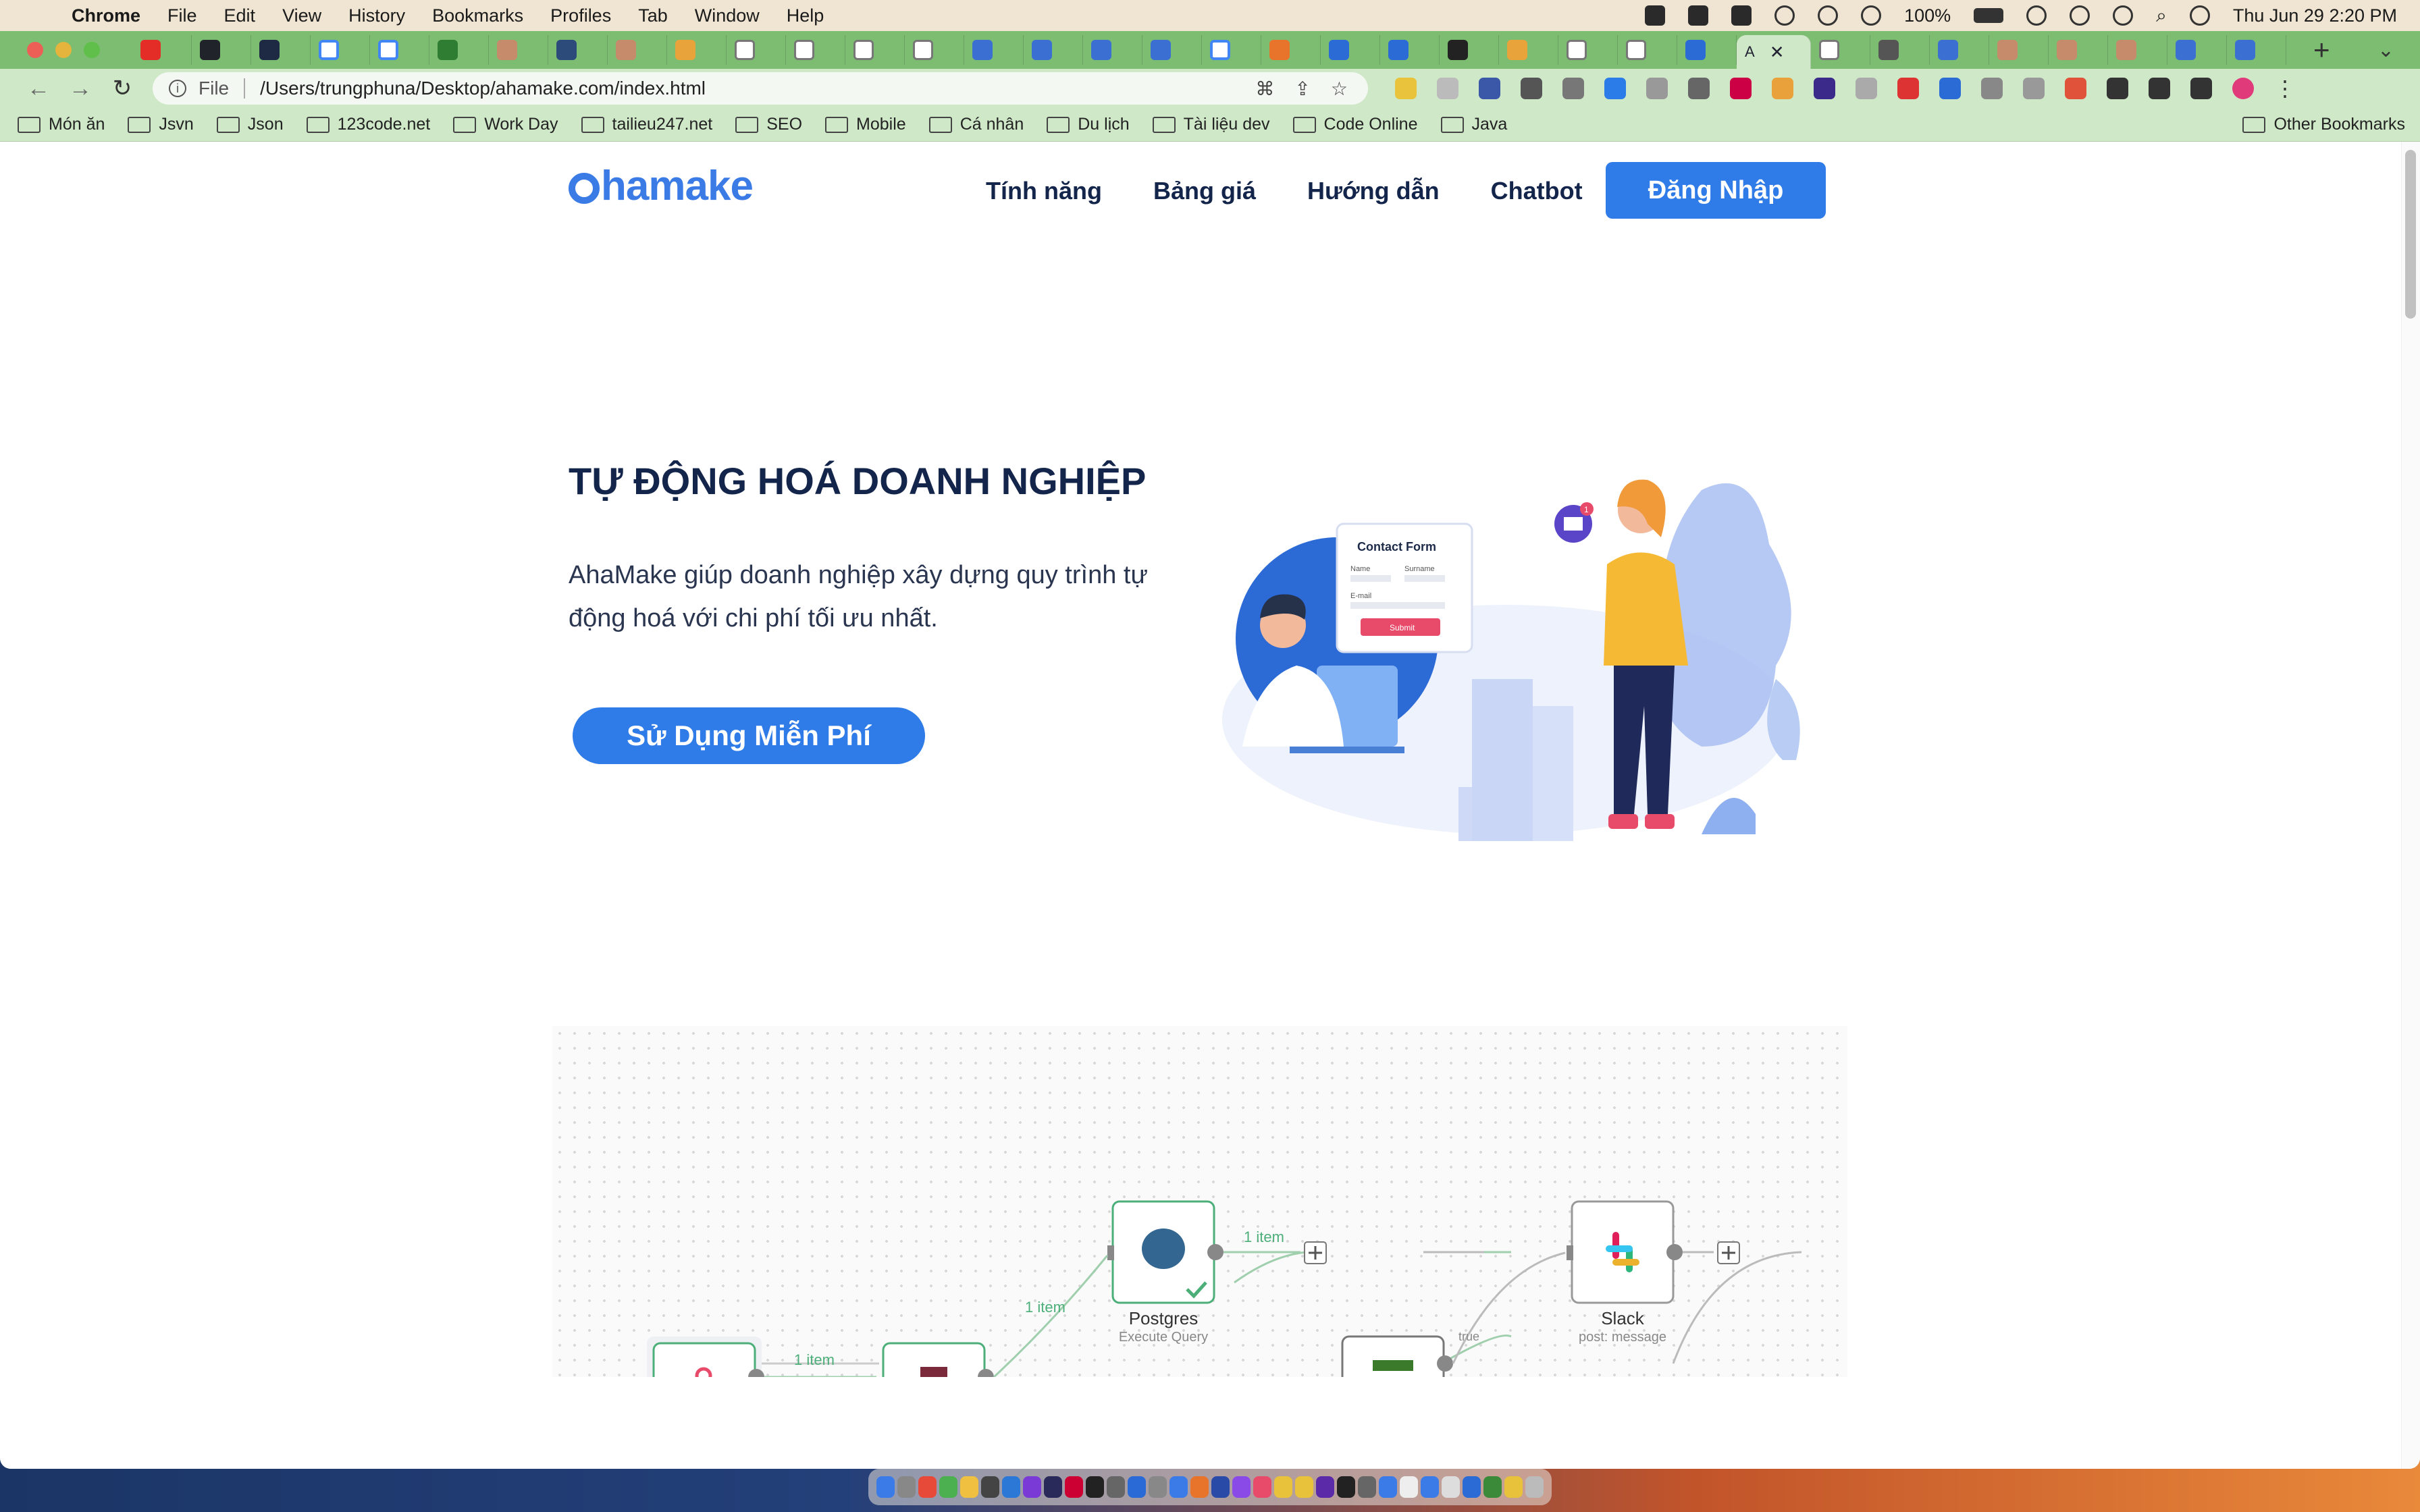  Describe the element at coordinates (1537, 191) in the screenshot. I see `nav-link-chatbot: Chatbot` at that location.